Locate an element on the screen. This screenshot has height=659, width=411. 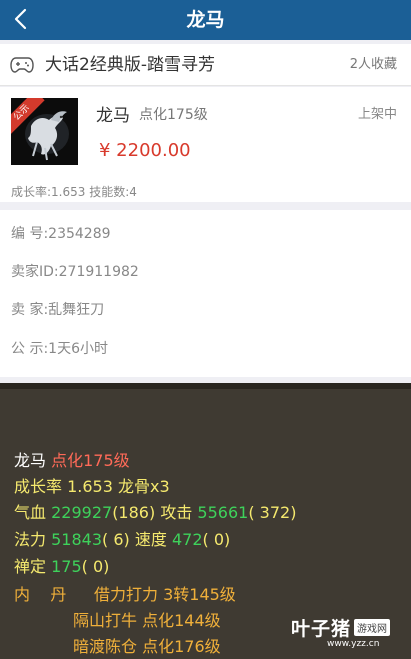
calm-extra: ( 0) is located at coordinates (95, 566).